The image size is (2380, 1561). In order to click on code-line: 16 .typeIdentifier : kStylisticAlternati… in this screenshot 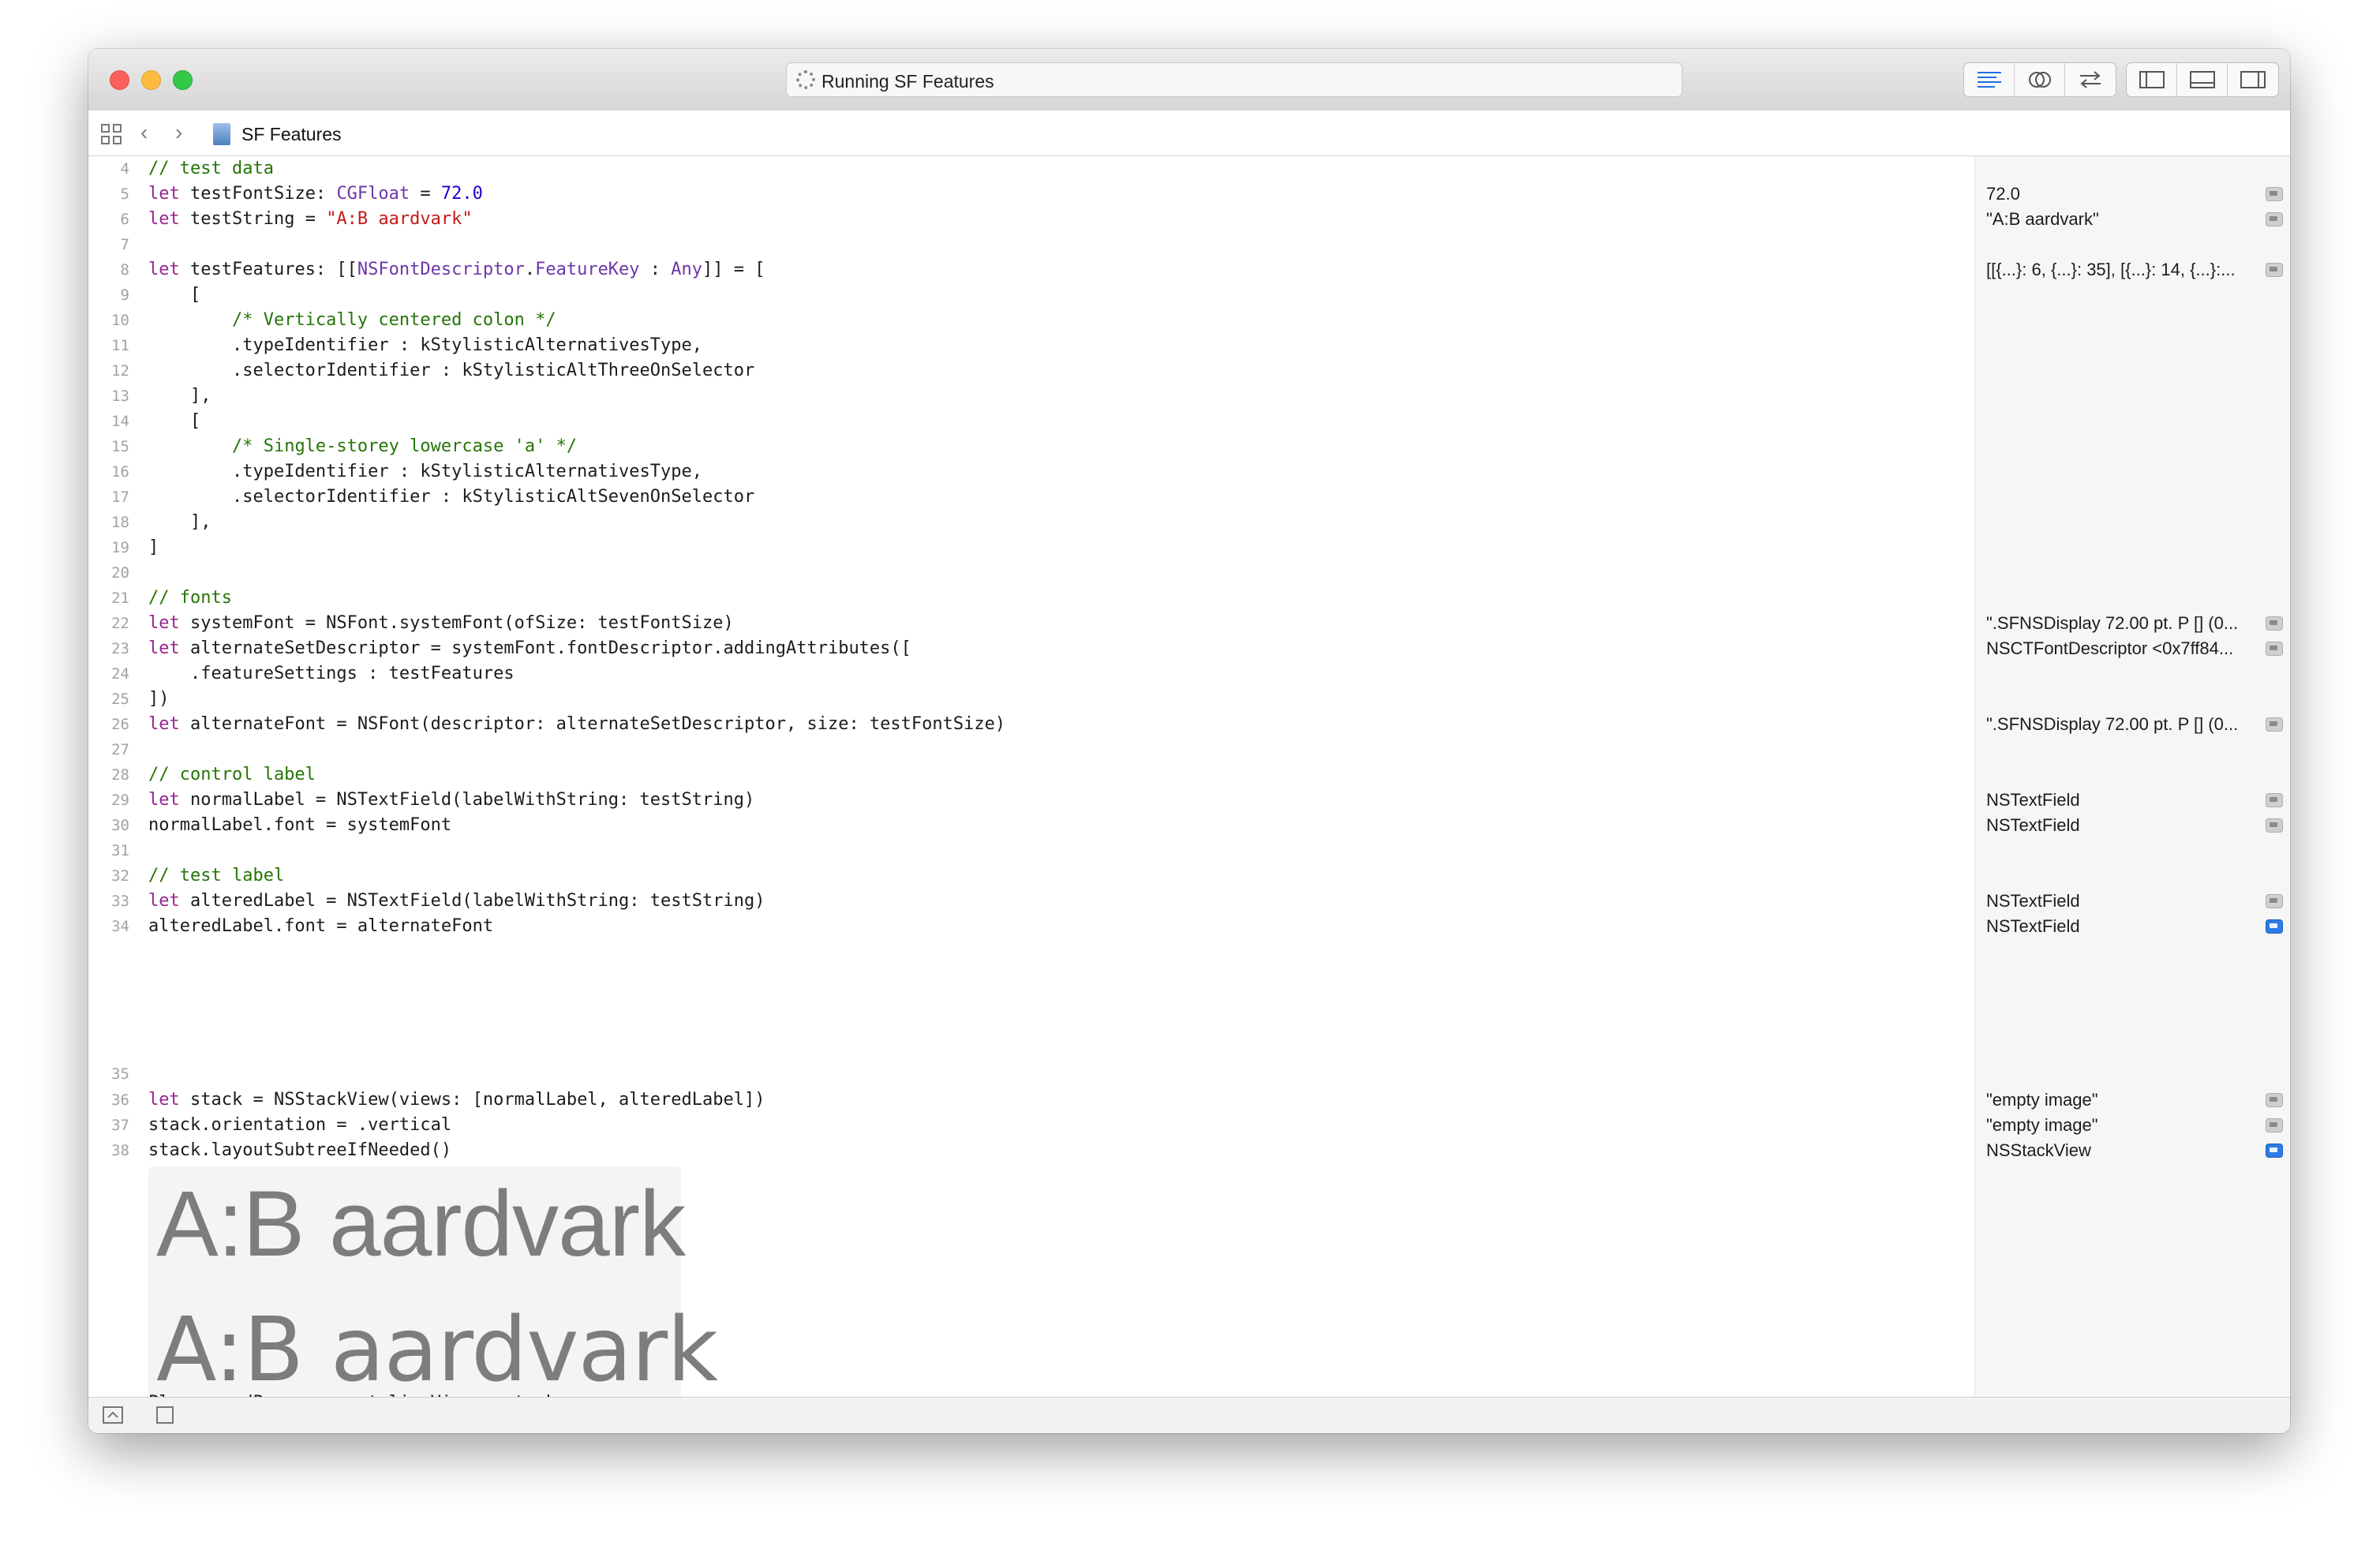, I will do `click(1031, 472)`.